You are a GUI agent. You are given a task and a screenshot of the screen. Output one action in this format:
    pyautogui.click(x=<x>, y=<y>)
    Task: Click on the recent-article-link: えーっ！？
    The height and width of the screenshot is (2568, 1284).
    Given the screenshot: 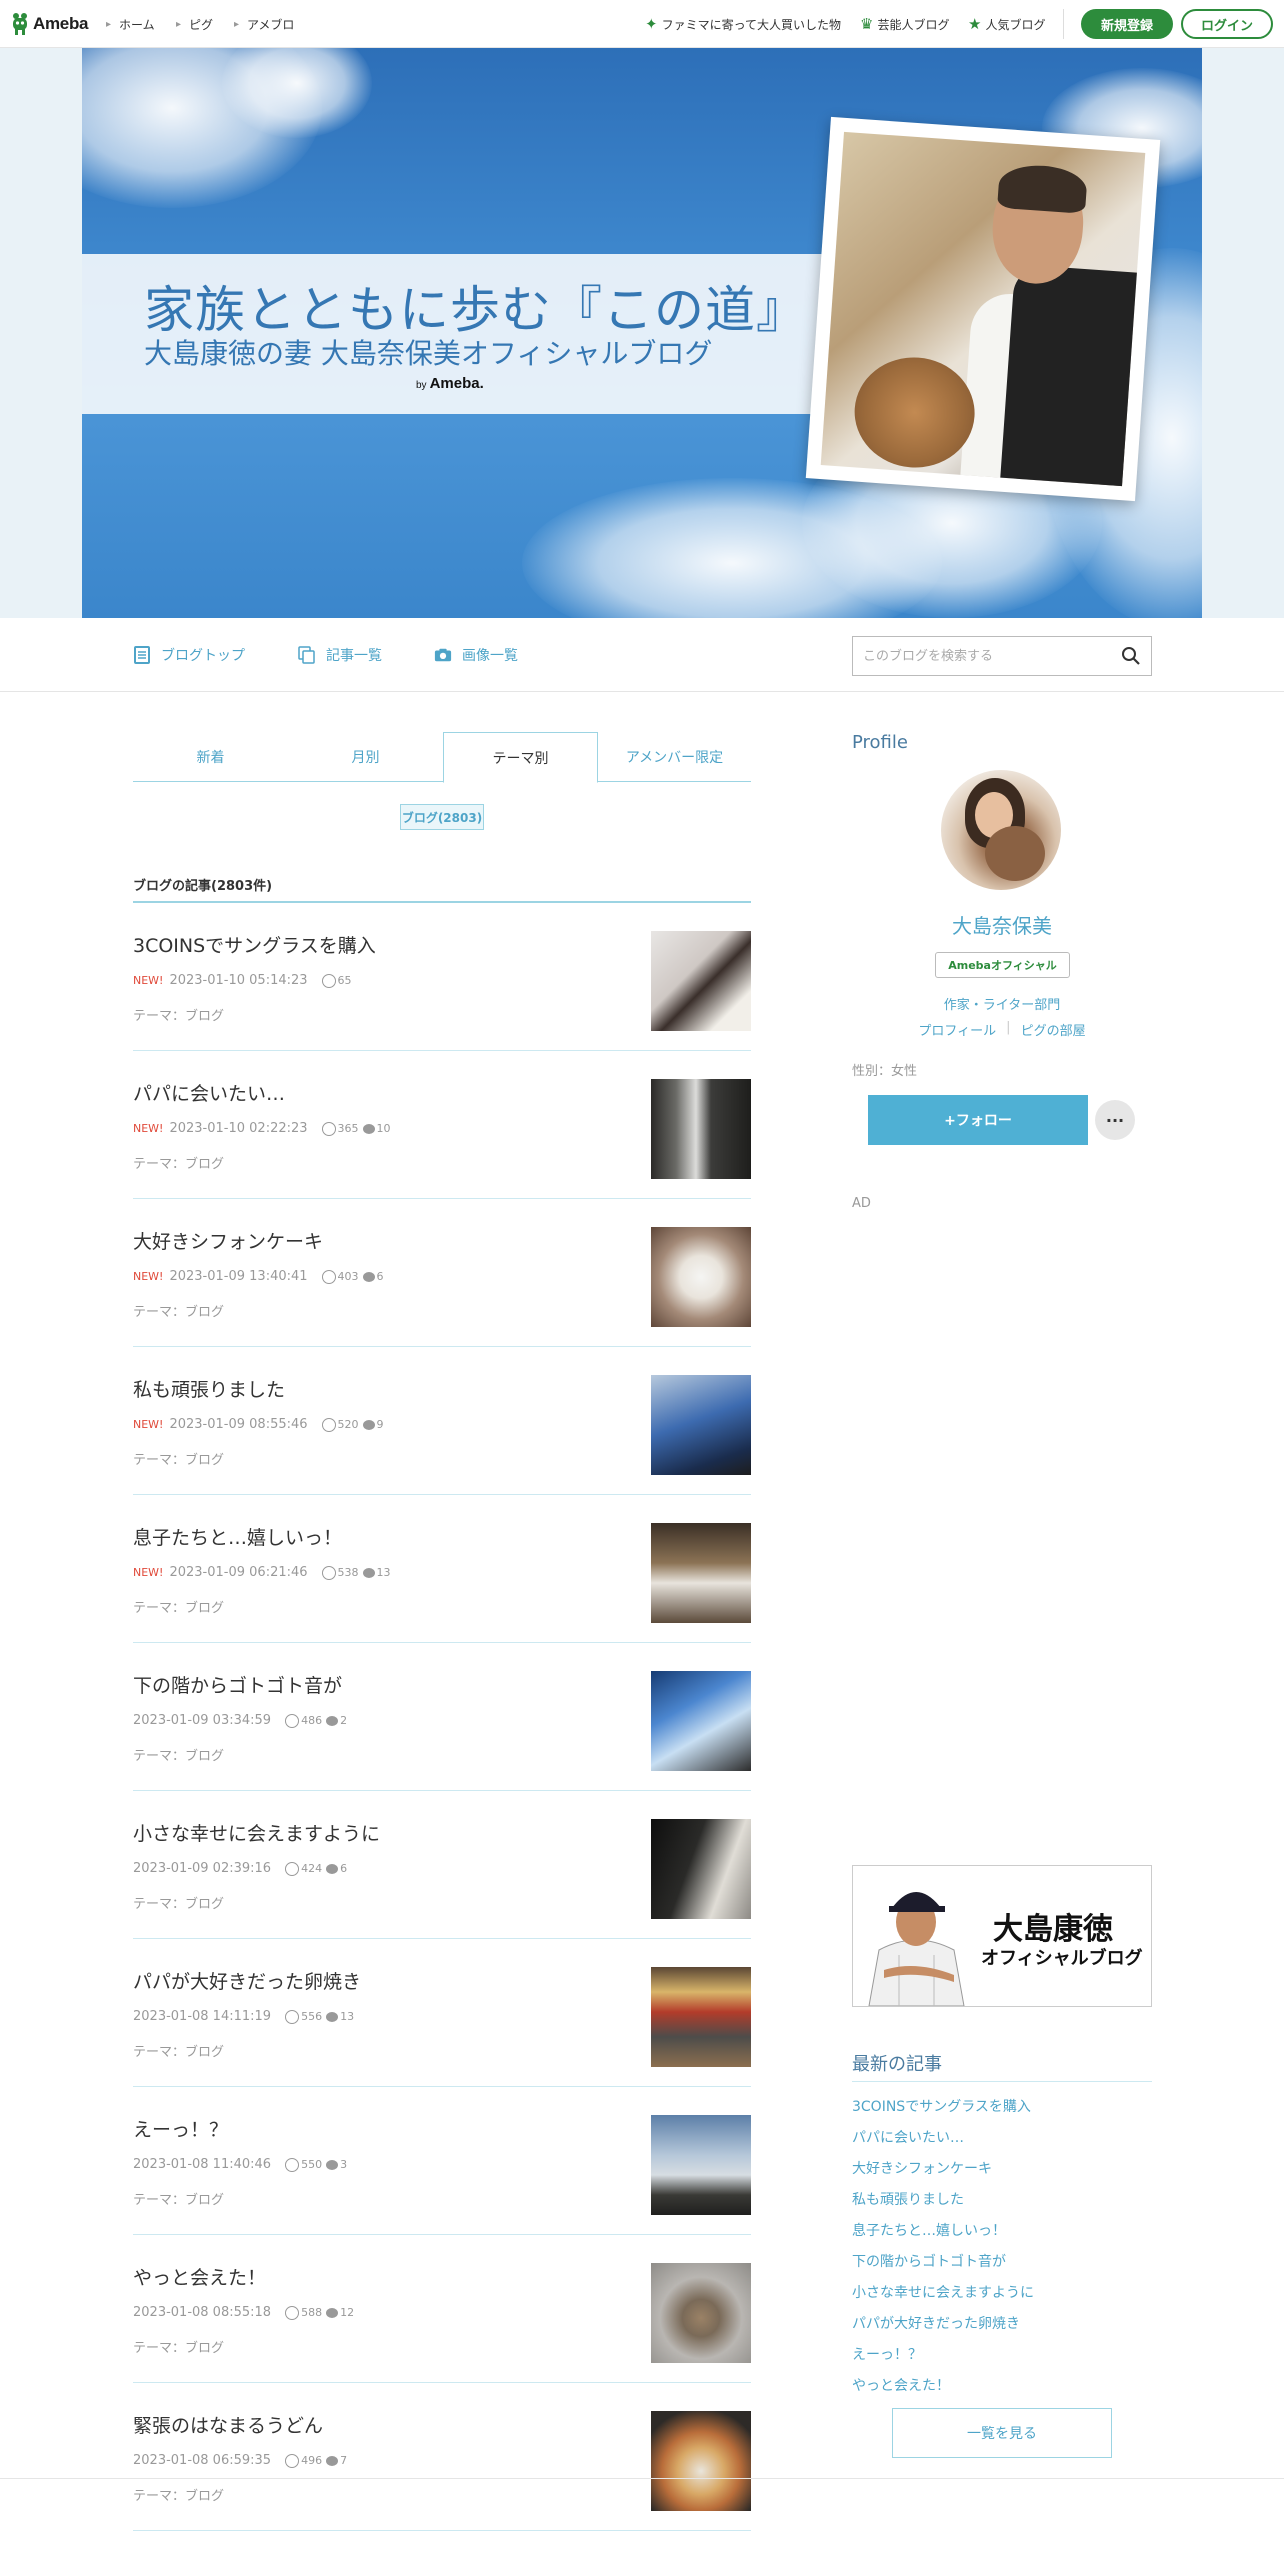 What is the action you would take?
    pyautogui.click(x=887, y=2354)
    